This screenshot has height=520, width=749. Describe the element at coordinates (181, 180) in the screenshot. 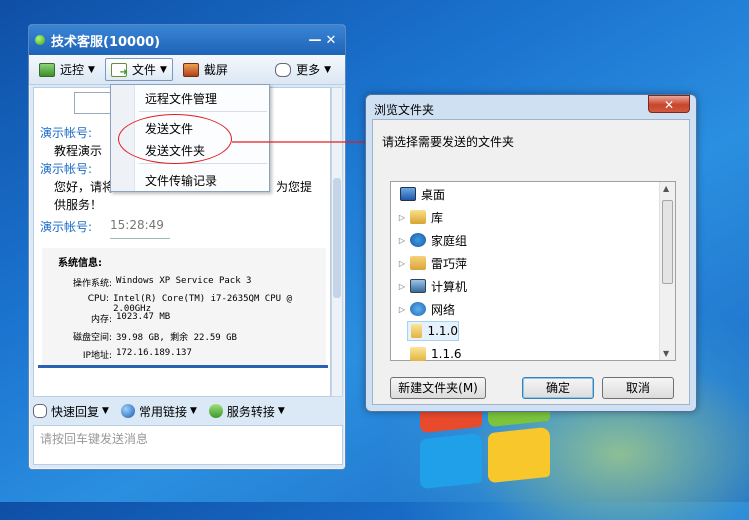

I see `menu-item-transfer-history: 文件传输记录` at that location.